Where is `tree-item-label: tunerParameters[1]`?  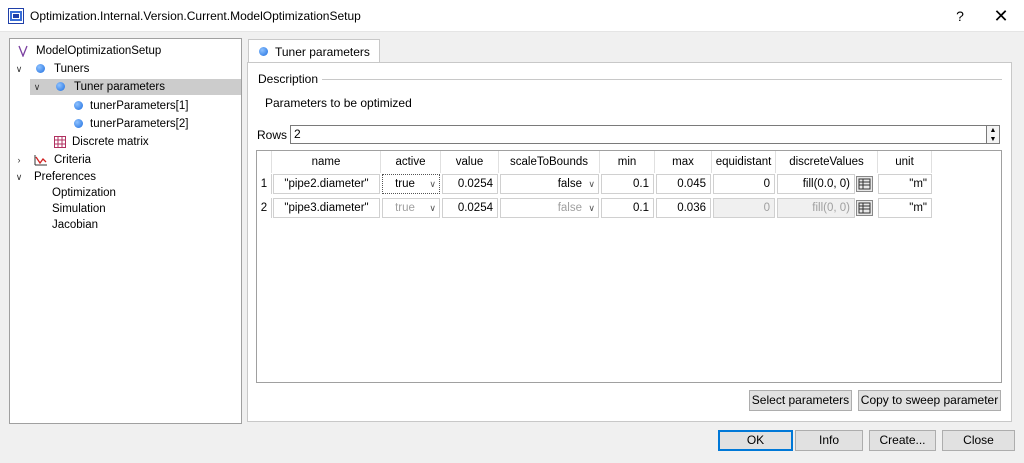 tree-item-label: tunerParameters[1] is located at coordinates (139, 106).